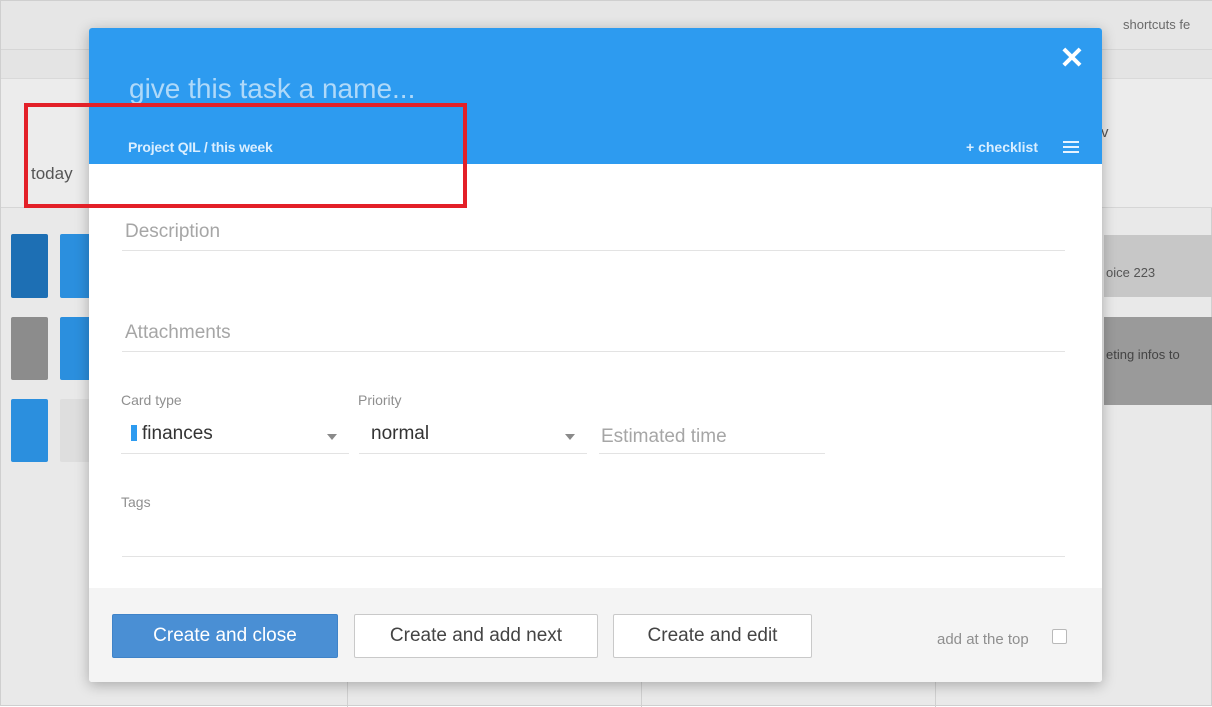 The height and width of the screenshot is (707, 1212). I want to click on card-type-select: finances, so click(235, 439).